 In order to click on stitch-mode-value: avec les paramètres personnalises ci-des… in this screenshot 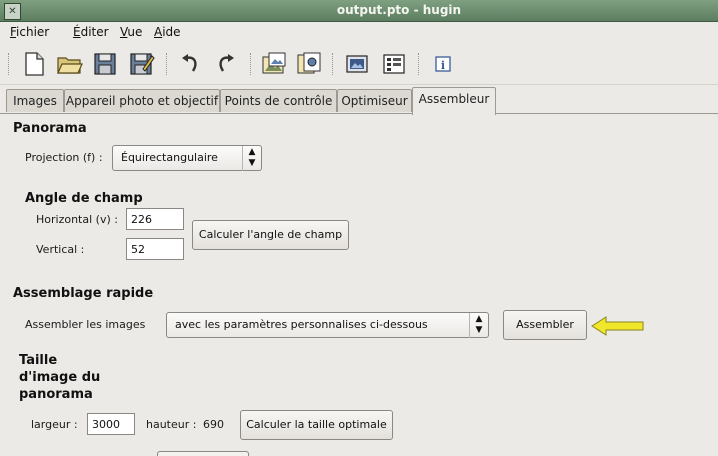, I will do `click(301, 324)`.